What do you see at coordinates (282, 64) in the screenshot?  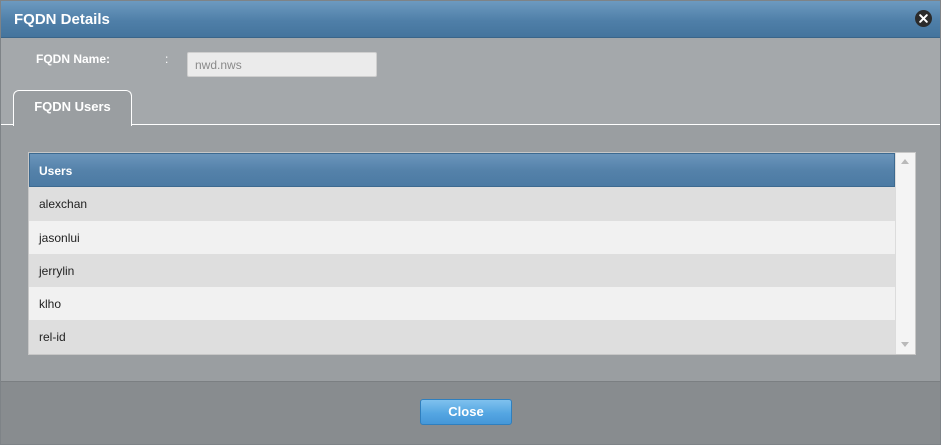 I see `fqdn-name-field` at bounding box center [282, 64].